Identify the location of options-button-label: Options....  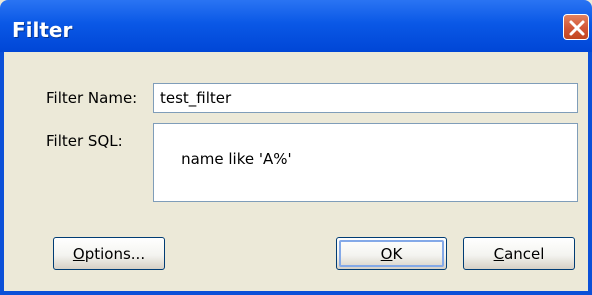
(109, 254).